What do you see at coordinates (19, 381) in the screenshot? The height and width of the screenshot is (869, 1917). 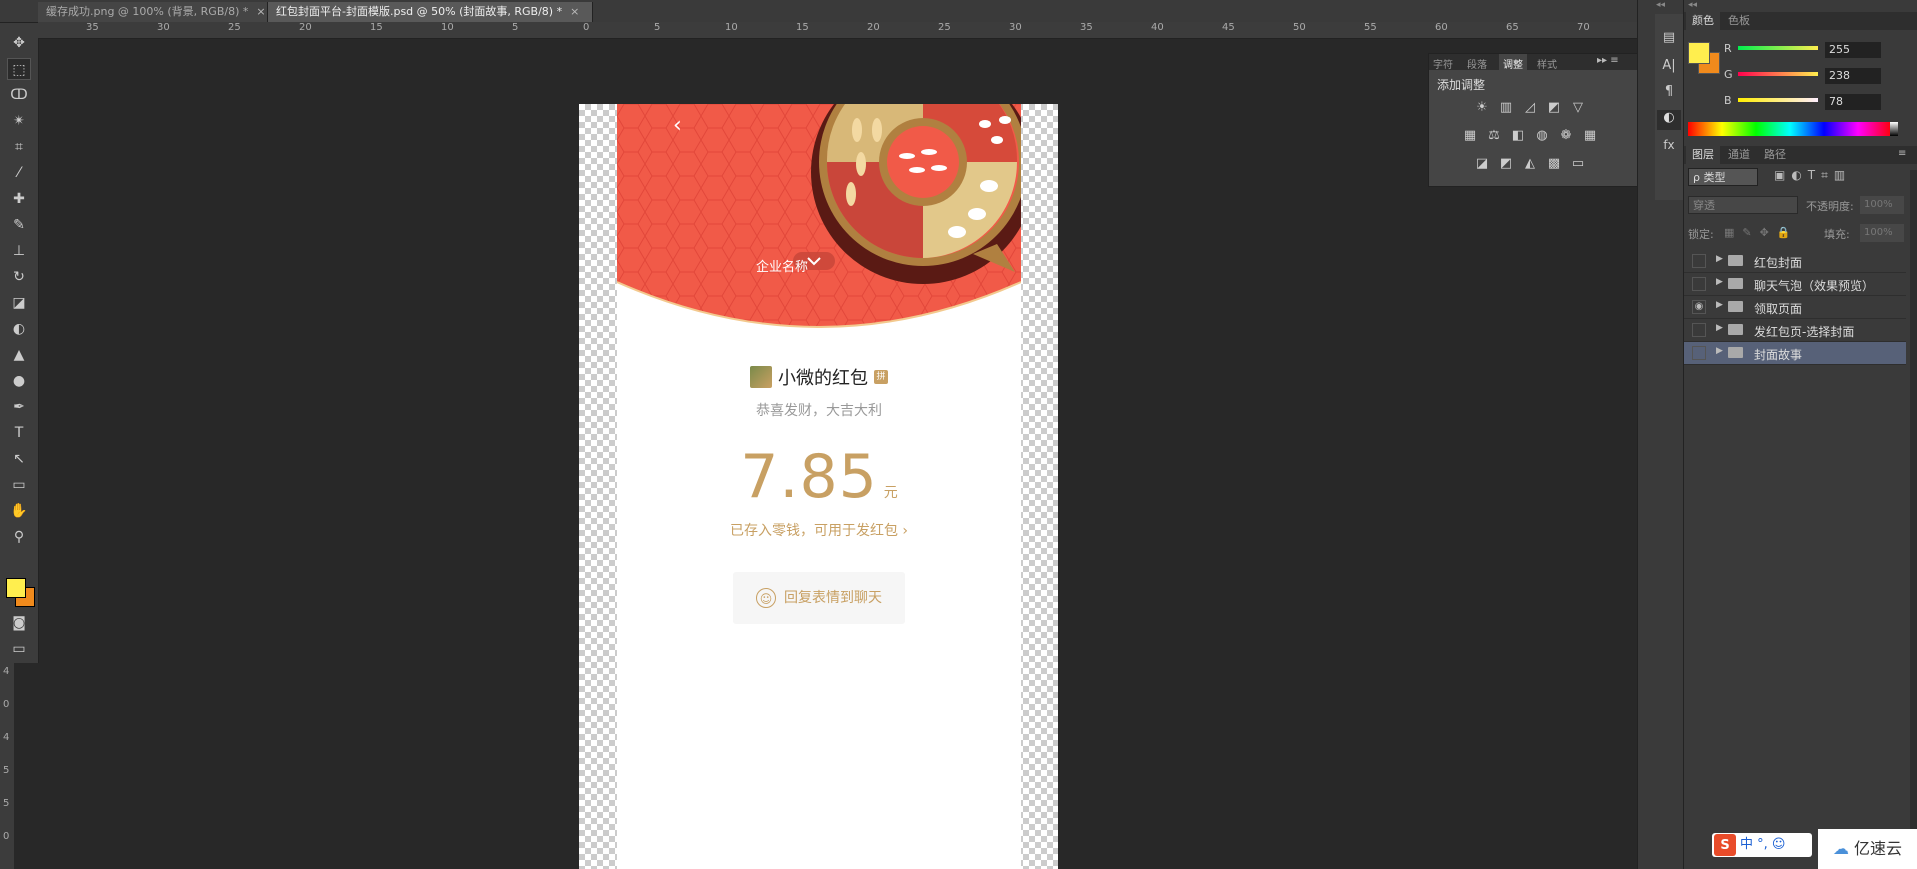 I see `dodge-tool-icon: ●` at bounding box center [19, 381].